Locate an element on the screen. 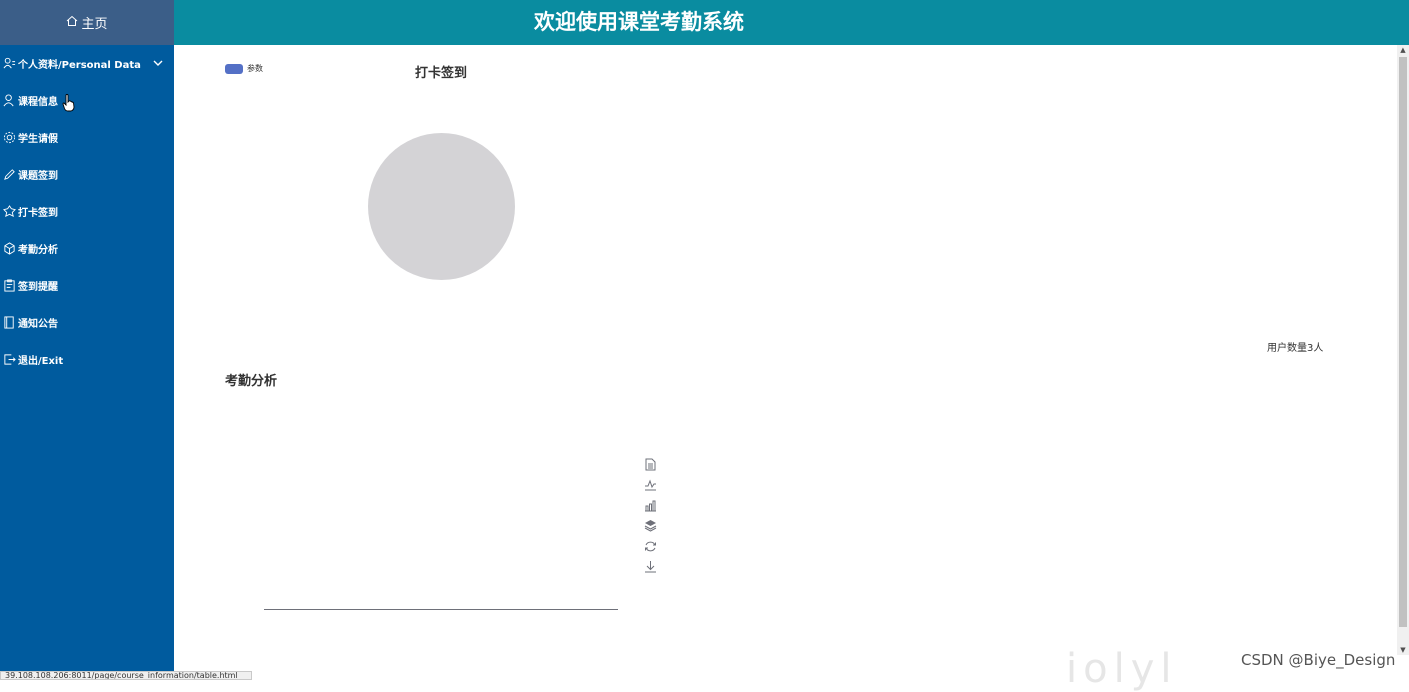 This screenshot has width=1409, height=692. sidebar-item-label: 退出/Exit is located at coordinates (41, 361).